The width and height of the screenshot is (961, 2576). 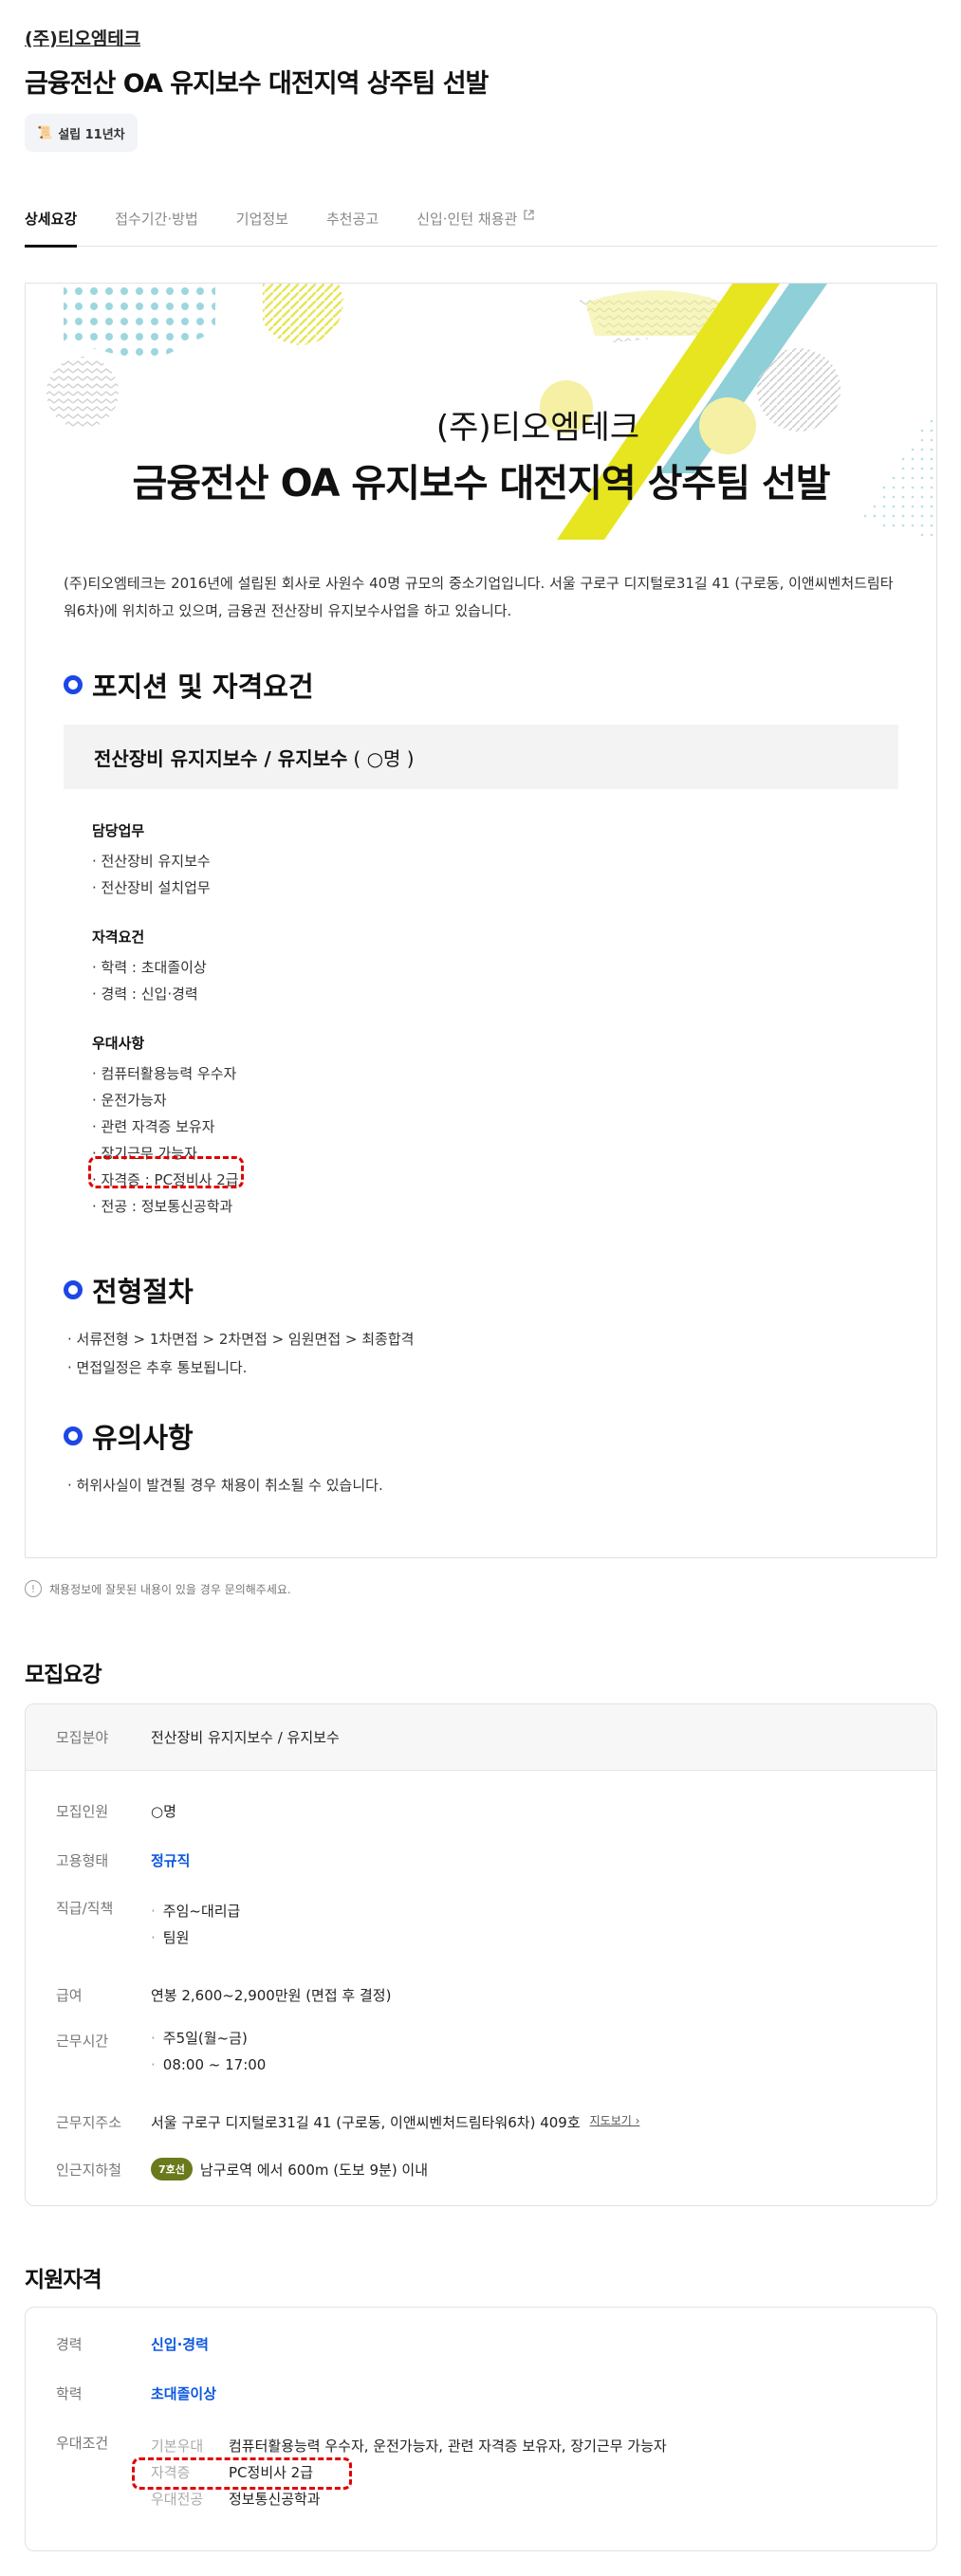 I want to click on list-item: · 허위사실이 발견될 경우 채용이 취소될 수 있습니다., so click(x=225, y=1485).